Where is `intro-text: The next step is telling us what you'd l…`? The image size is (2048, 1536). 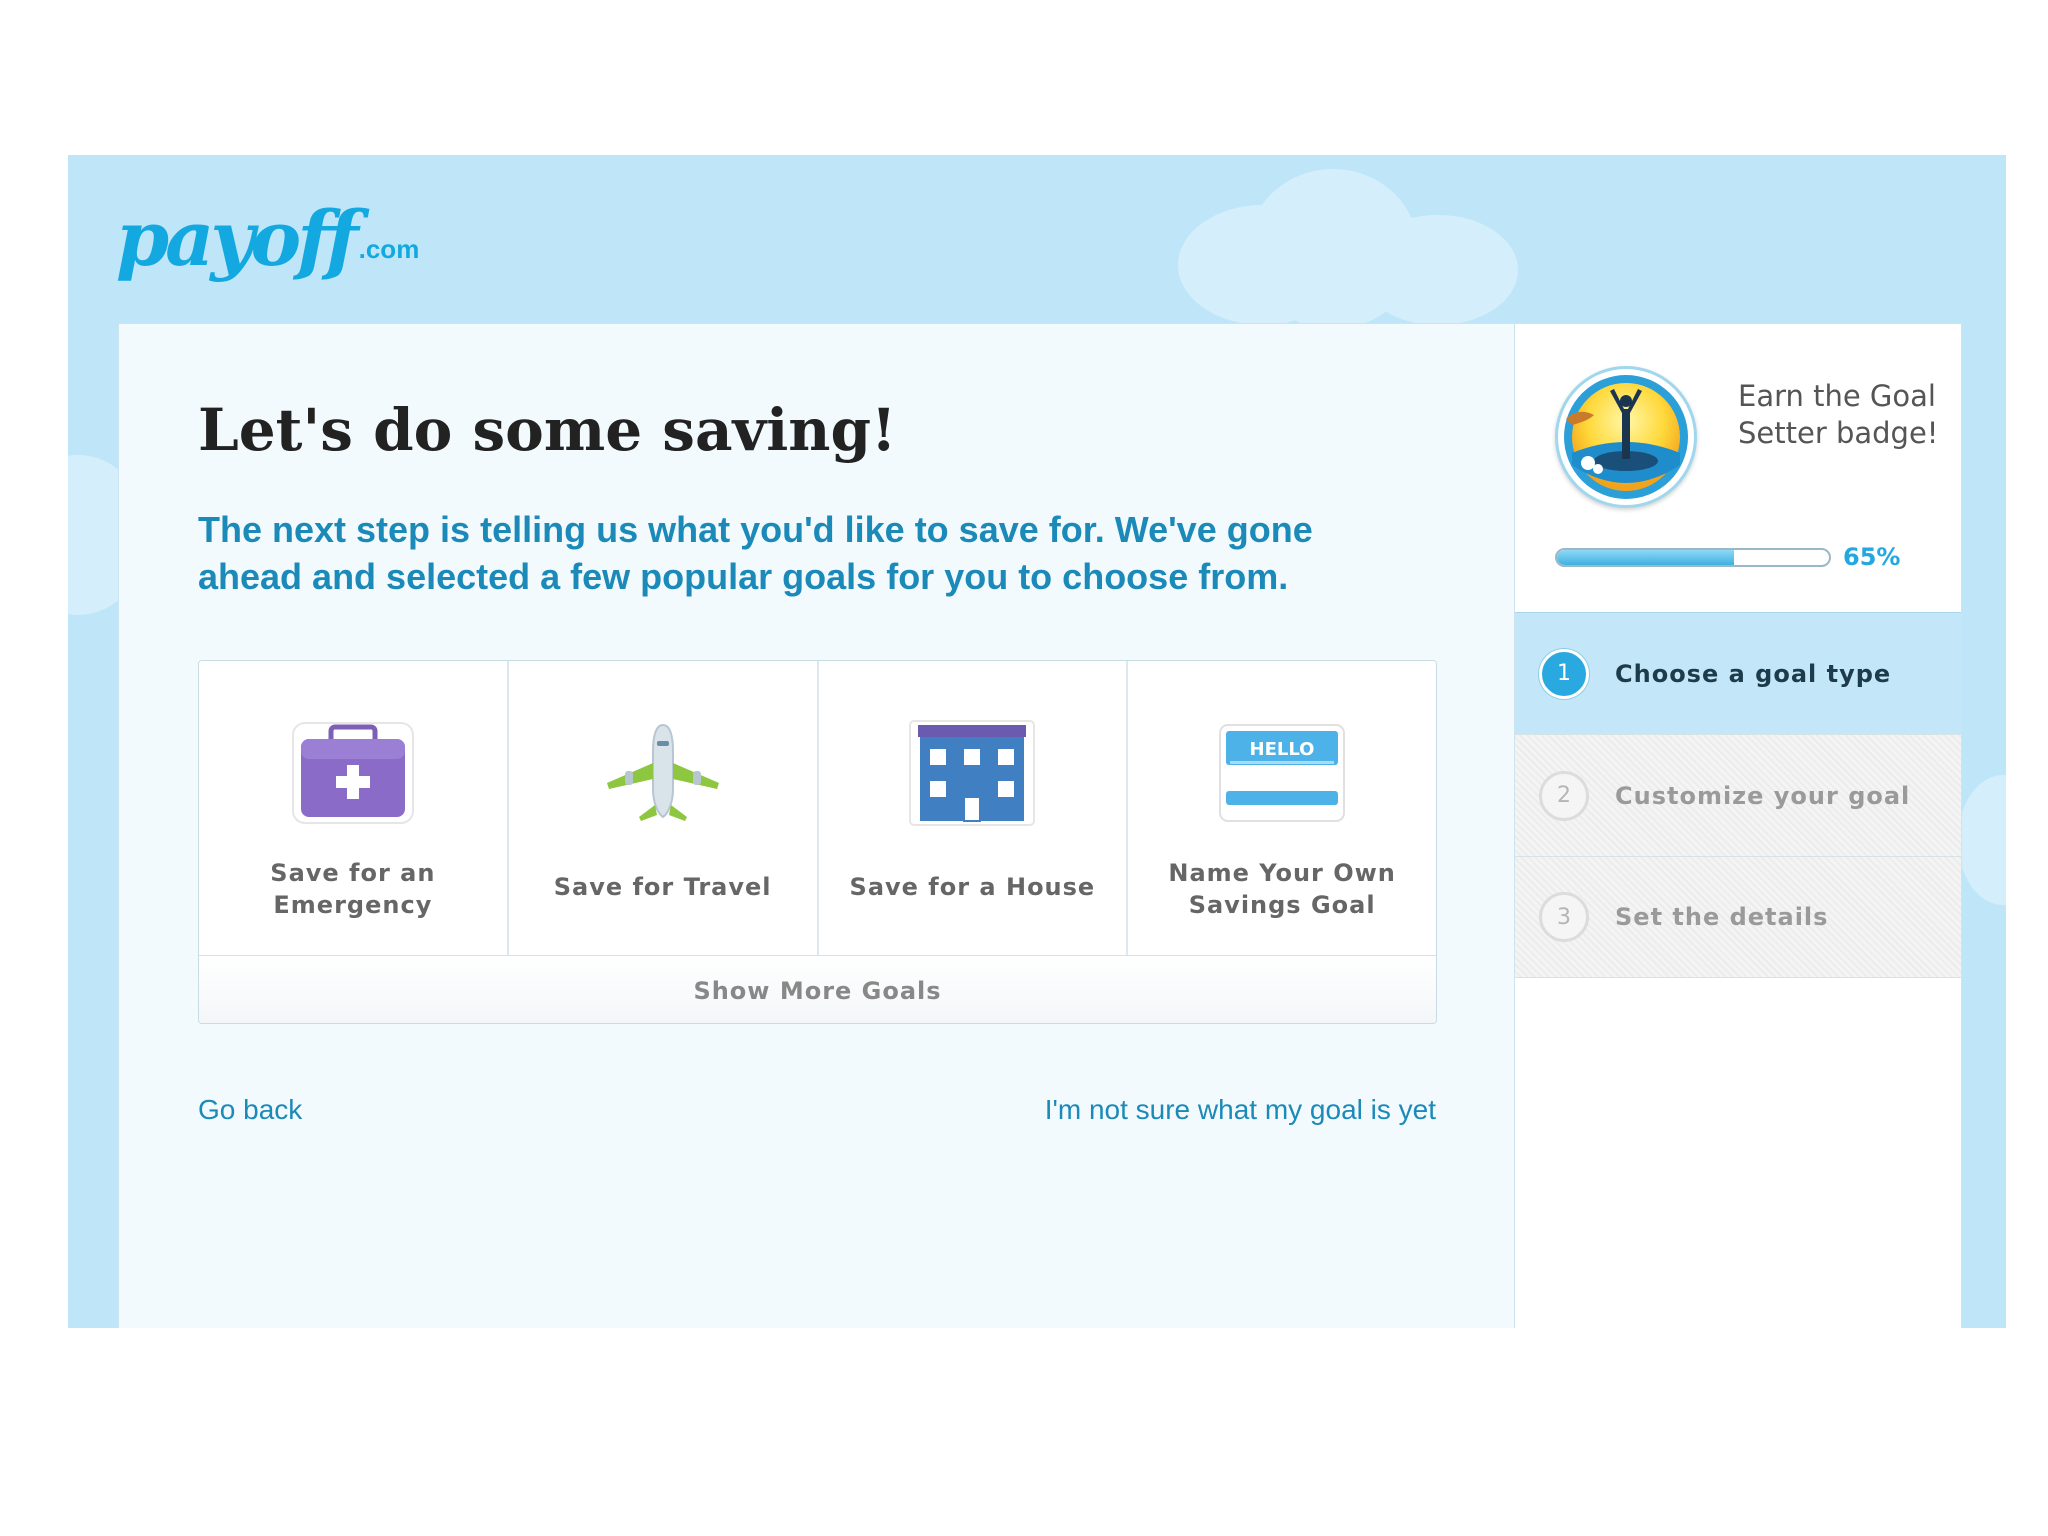
intro-text: The next step is telling us what you'd l… is located at coordinates (755, 553).